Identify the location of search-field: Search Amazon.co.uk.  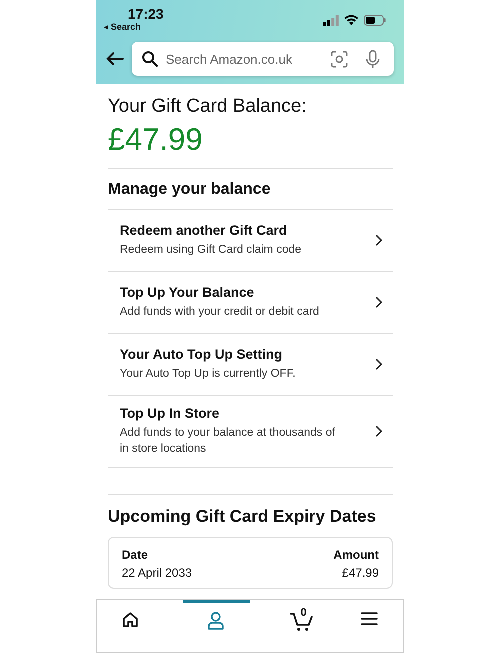
(263, 59).